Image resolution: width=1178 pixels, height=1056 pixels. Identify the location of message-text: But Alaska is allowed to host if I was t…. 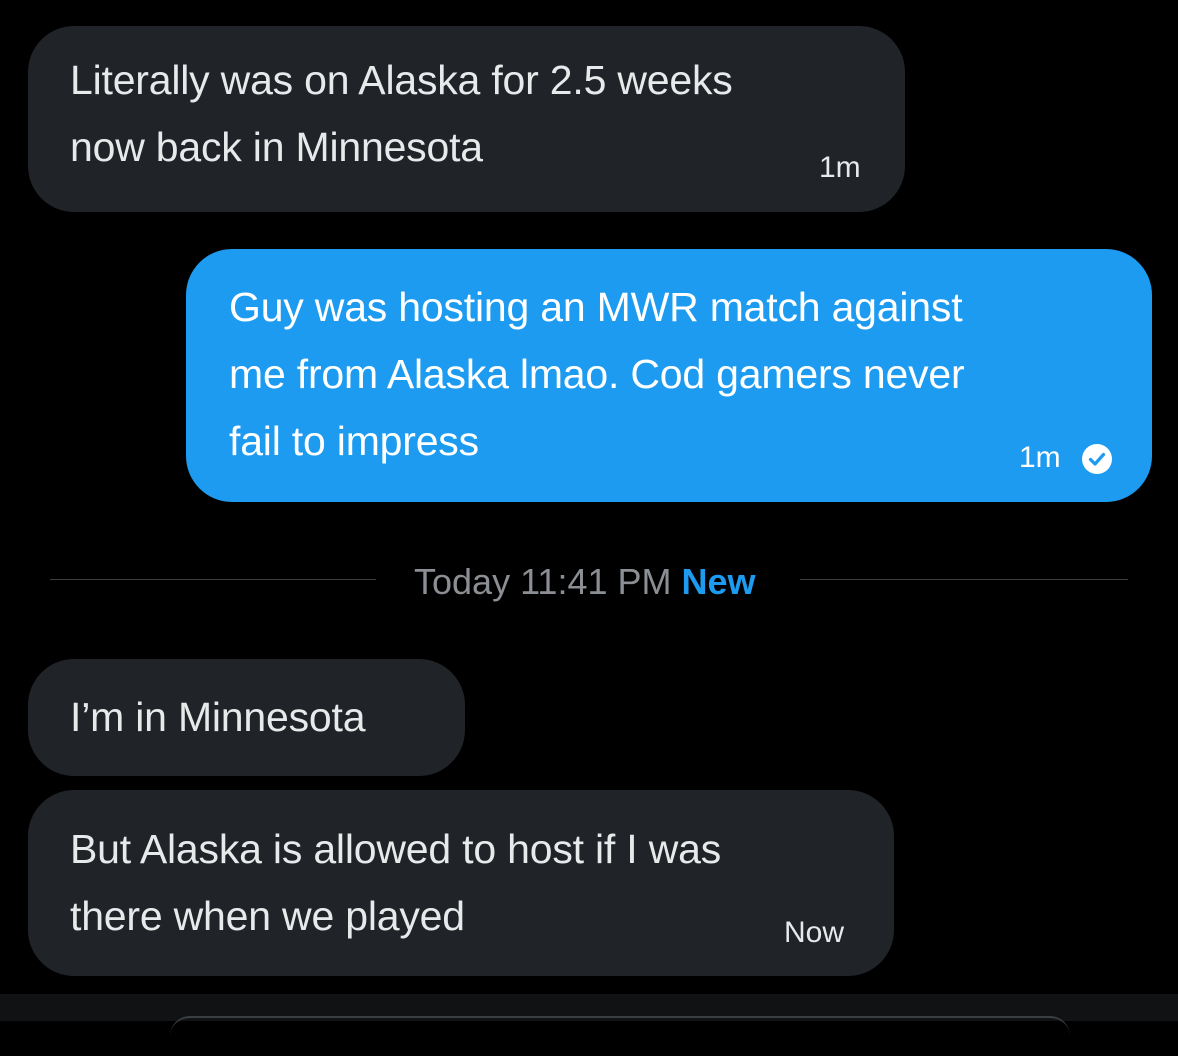
(396, 882).